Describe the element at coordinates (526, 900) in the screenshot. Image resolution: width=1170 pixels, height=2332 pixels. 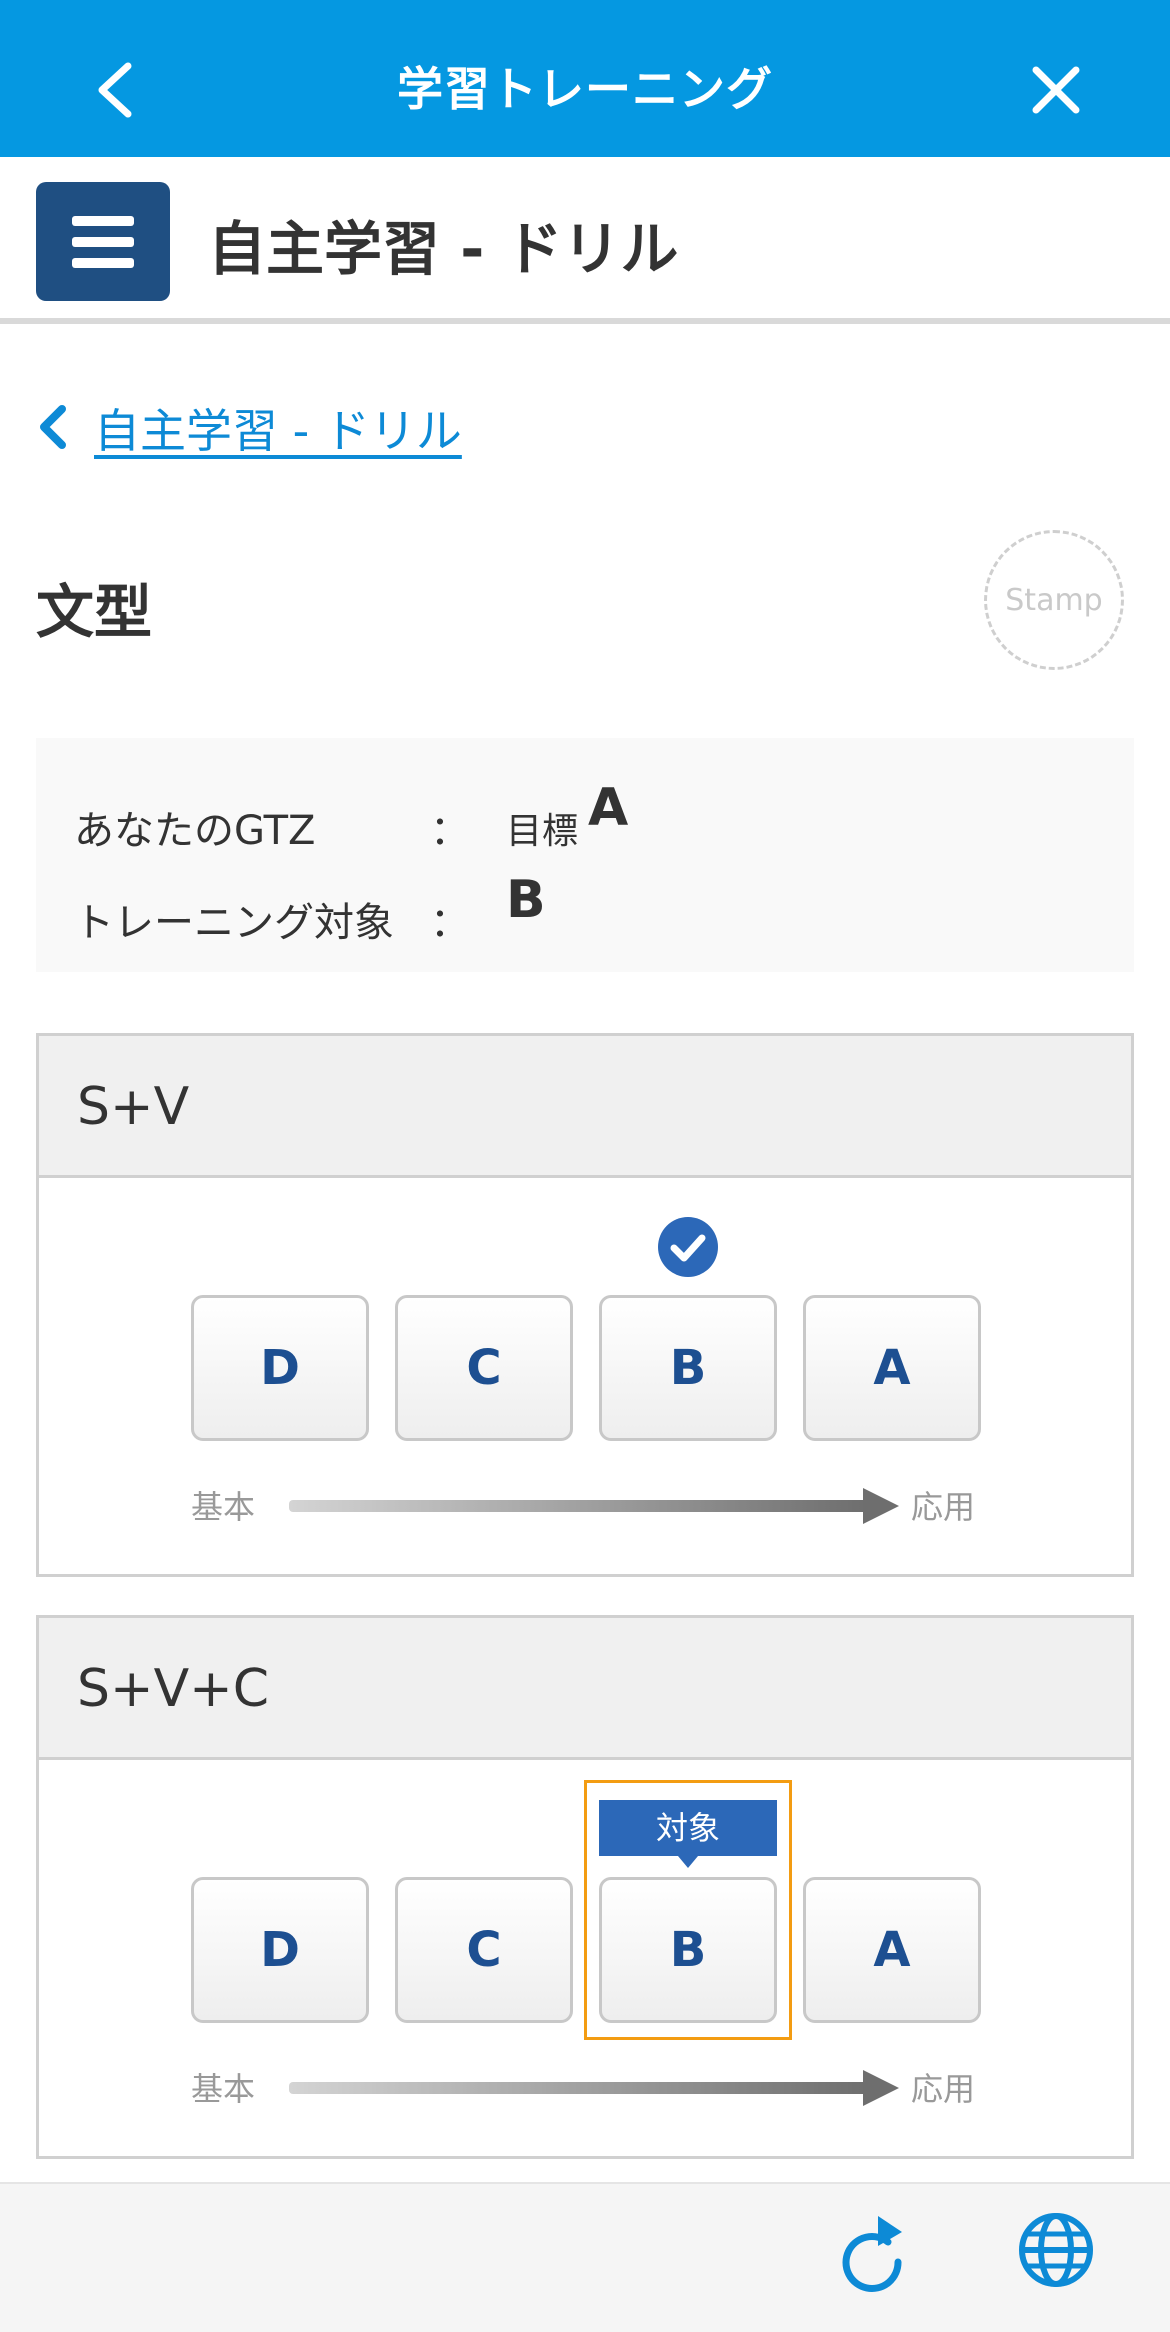
I see `target-grade: B` at that location.